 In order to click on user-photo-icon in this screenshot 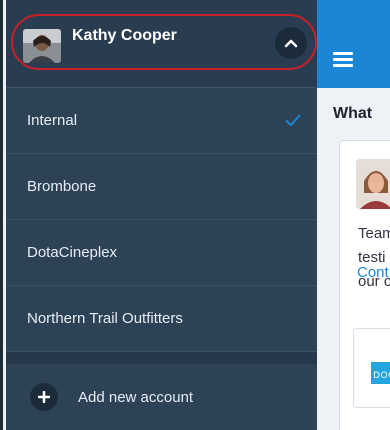, I will do `click(42, 46)`.